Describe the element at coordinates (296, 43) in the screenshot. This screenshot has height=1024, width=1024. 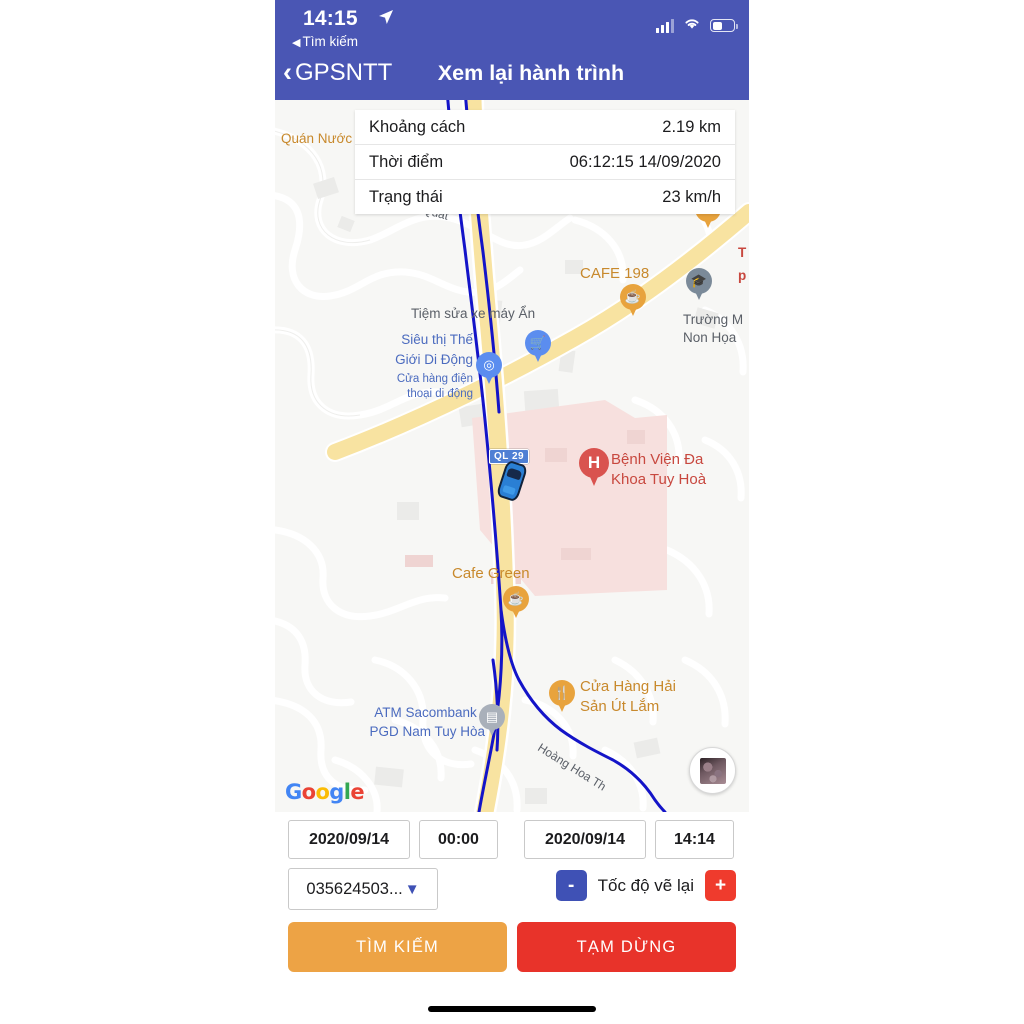
I see `back-triangle-icon: ◀` at that location.